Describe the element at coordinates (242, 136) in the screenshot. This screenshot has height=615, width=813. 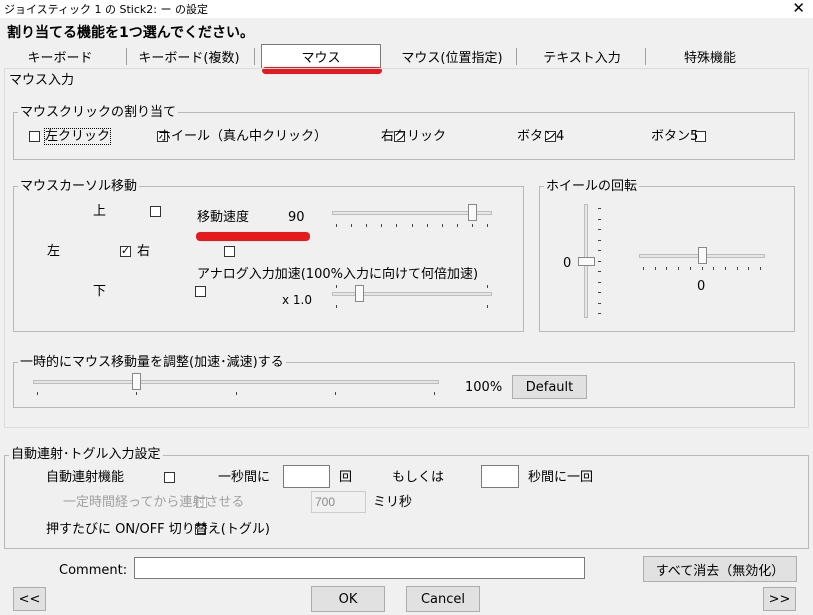
I see `wheel-click-label: ホイール（真ん中クリック）` at that location.